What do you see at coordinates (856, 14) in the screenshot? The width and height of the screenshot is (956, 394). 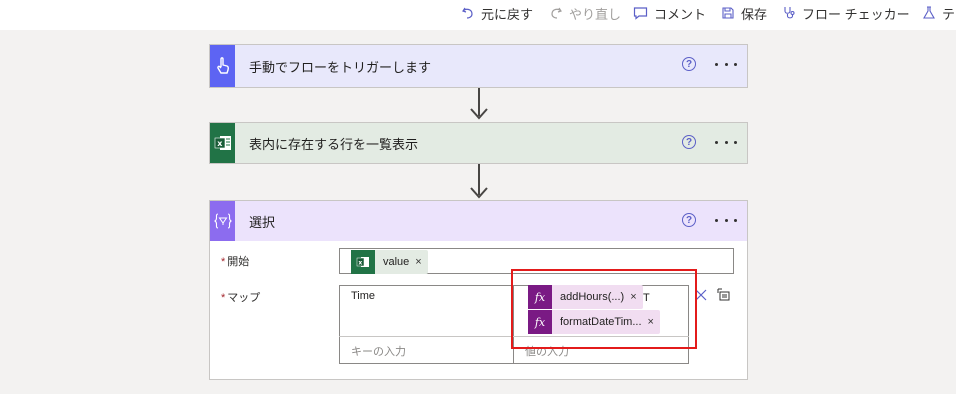 I see `flow-checker-label: フロー チェッカー` at bounding box center [856, 14].